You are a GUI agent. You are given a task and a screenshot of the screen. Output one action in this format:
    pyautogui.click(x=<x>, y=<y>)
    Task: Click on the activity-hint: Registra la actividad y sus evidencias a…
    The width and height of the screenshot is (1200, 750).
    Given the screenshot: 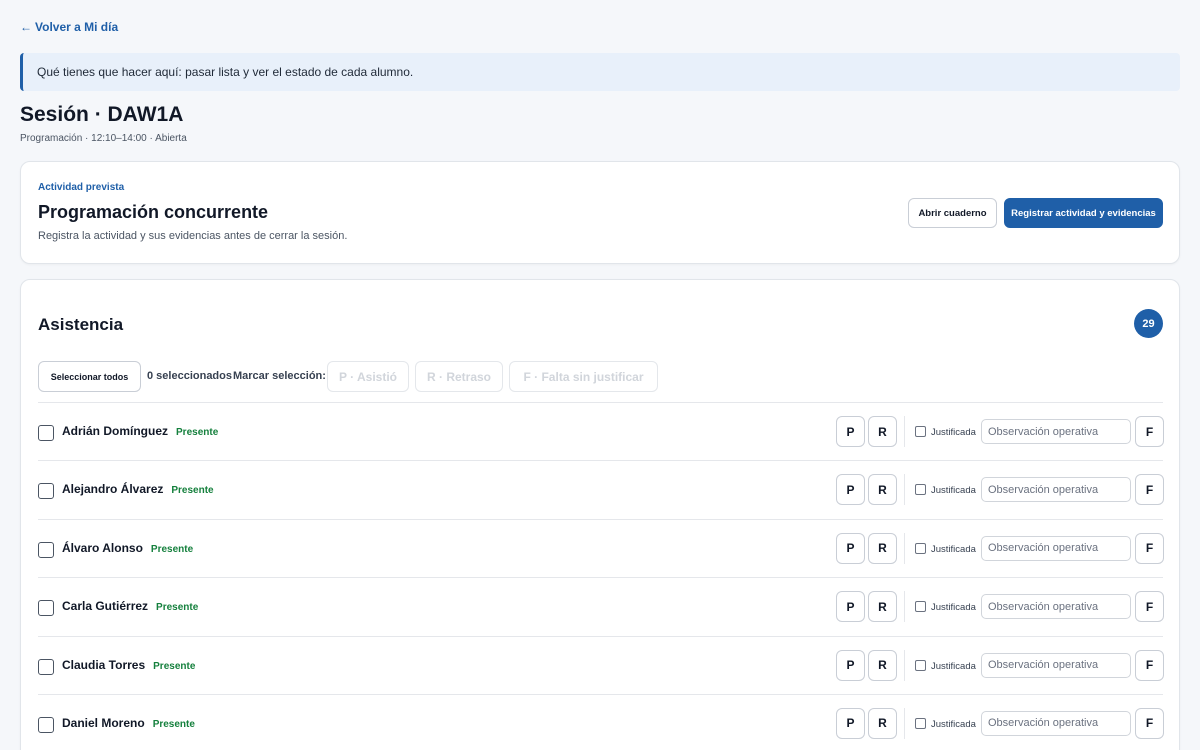 What is the action you would take?
    pyautogui.click(x=193, y=236)
    